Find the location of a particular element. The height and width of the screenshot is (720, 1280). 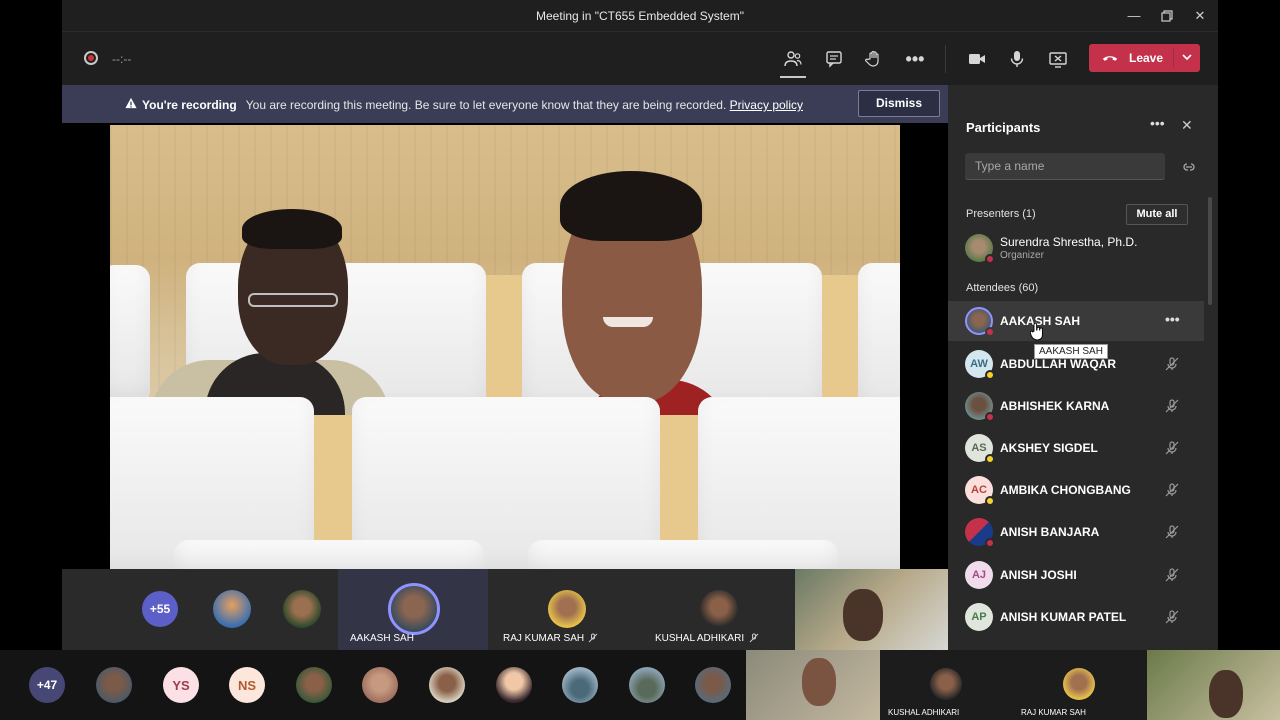

attendee-row: ANISH BANJARA is located at coordinates (1076, 532).